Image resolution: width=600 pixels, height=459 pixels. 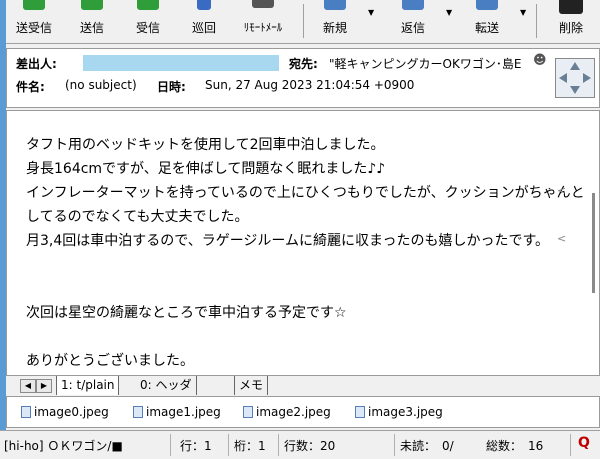 What do you see at coordinates (570, 28) in the screenshot?
I see `delete-label: 削除` at bounding box center [570, 28].